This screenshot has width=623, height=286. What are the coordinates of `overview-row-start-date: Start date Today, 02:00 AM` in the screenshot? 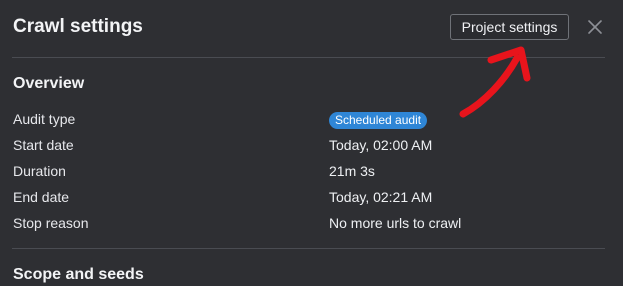 It's located at (308, 147).